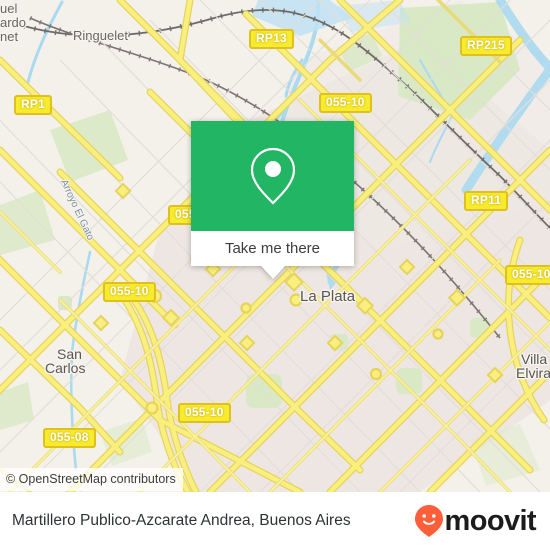  I want to click on moovit-pin-smiley-icon, so click(428, 521).